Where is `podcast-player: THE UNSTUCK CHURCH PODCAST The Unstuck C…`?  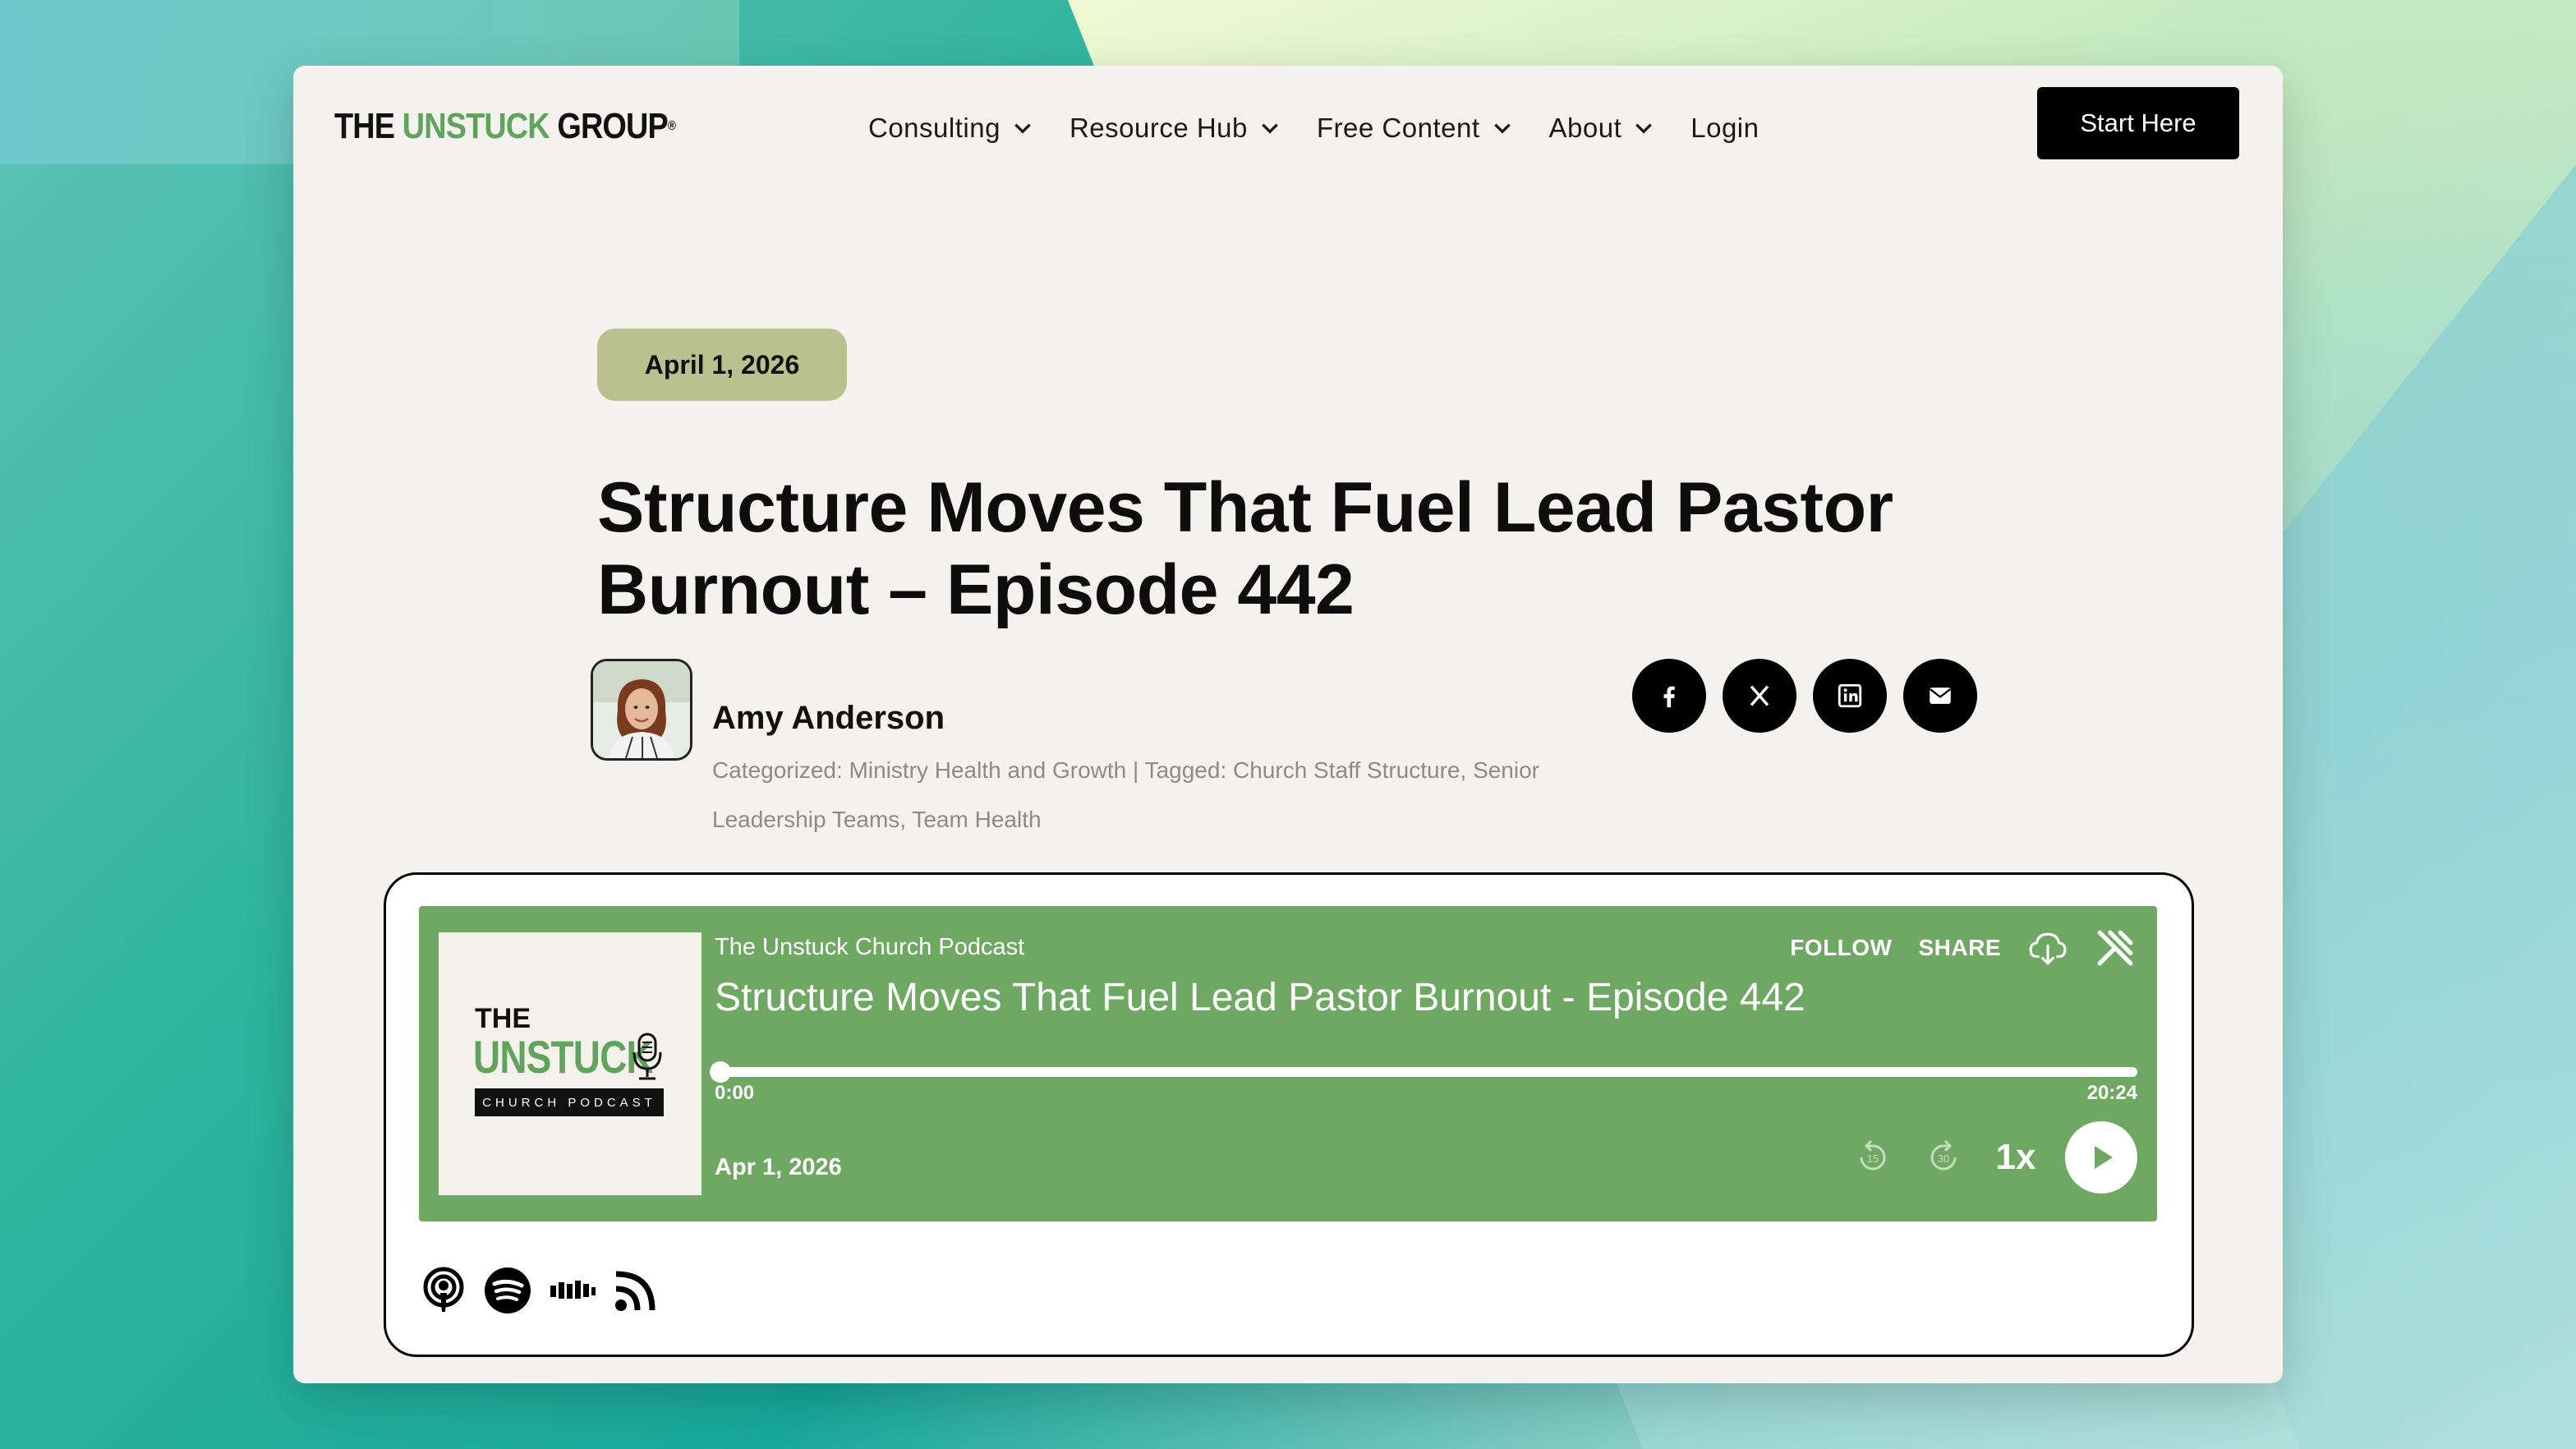 podcast-player: THE UNSTUCK CHURCH PODCAST The Unstuck C… is located at coordinates (1288, 1063).